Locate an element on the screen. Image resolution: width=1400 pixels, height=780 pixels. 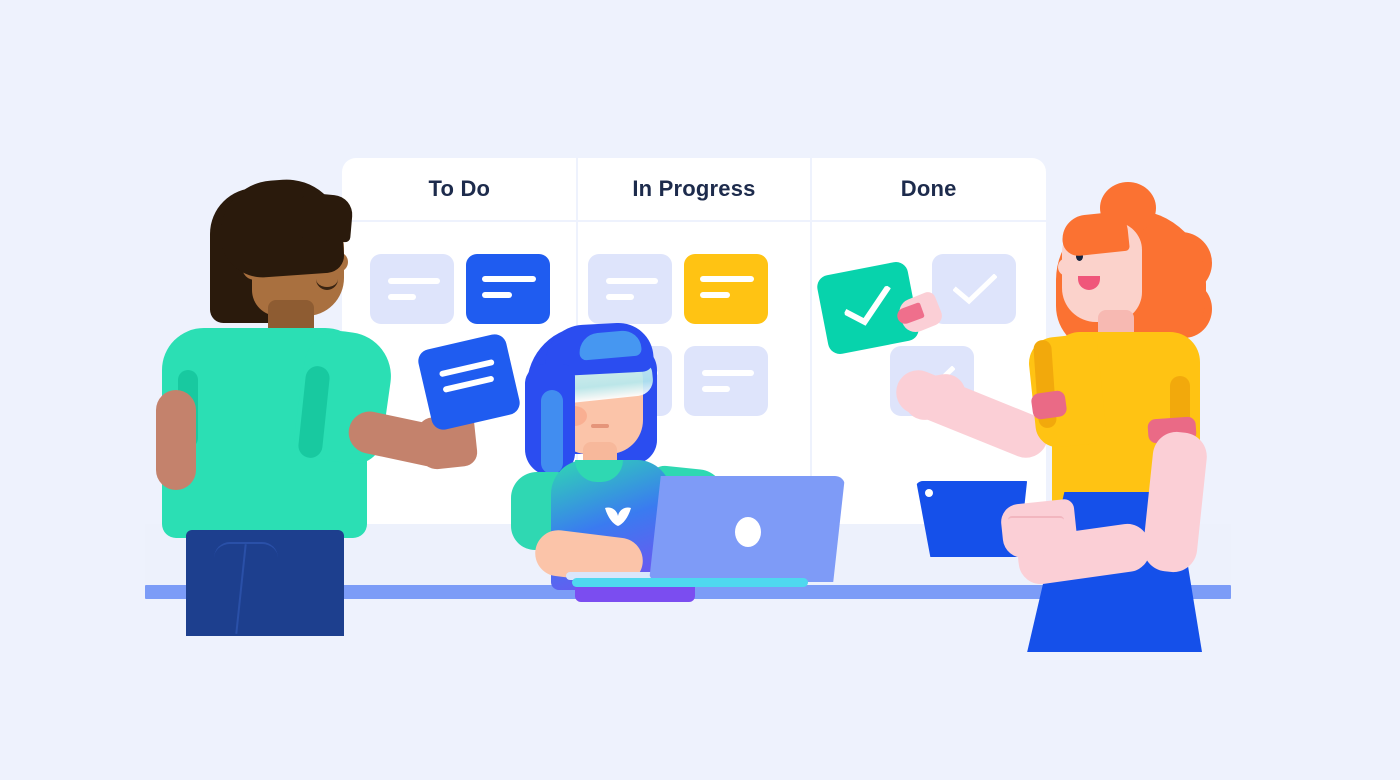
hand-holding-tablet is located at coordinates (1039, 529).